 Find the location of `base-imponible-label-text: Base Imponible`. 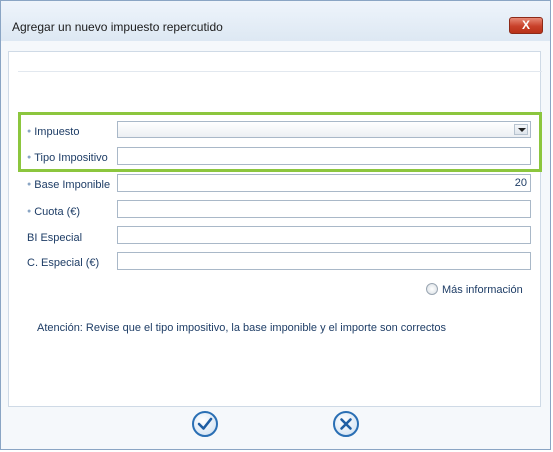

base-imponible-label-text: Base Imponible is located at coordinates (72, 185).